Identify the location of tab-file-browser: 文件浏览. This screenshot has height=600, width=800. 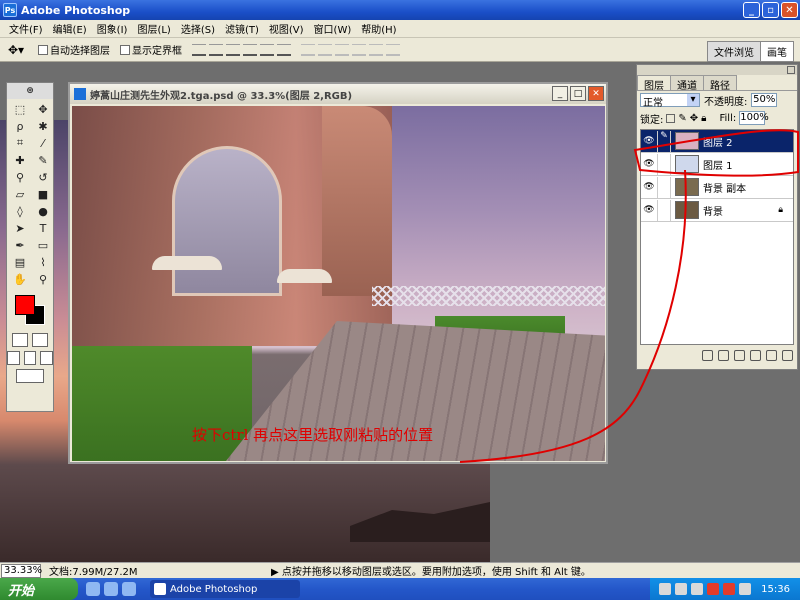
(734, 51).